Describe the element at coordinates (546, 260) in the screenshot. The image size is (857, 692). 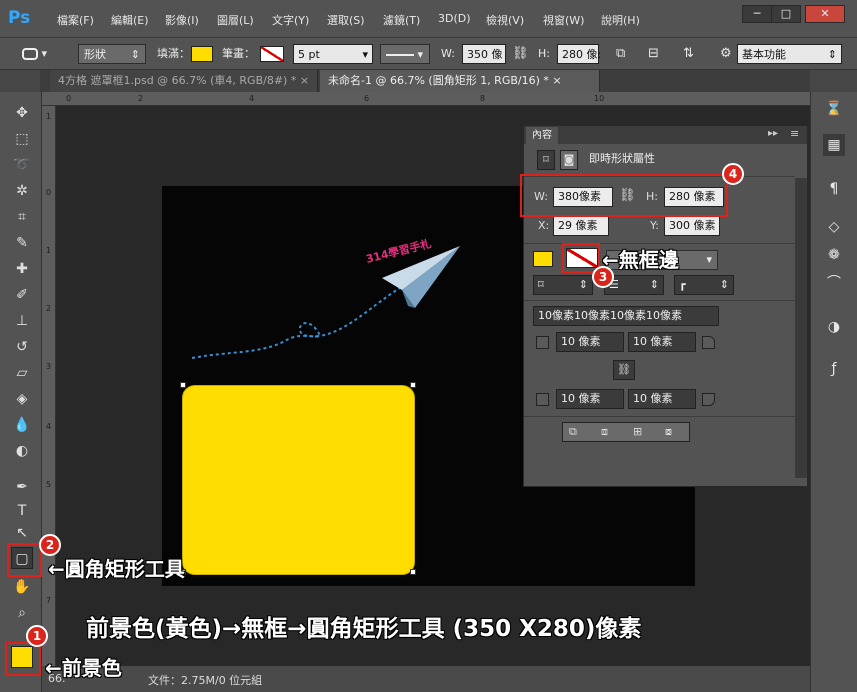
I see `prop-fill-swatch` at that location.